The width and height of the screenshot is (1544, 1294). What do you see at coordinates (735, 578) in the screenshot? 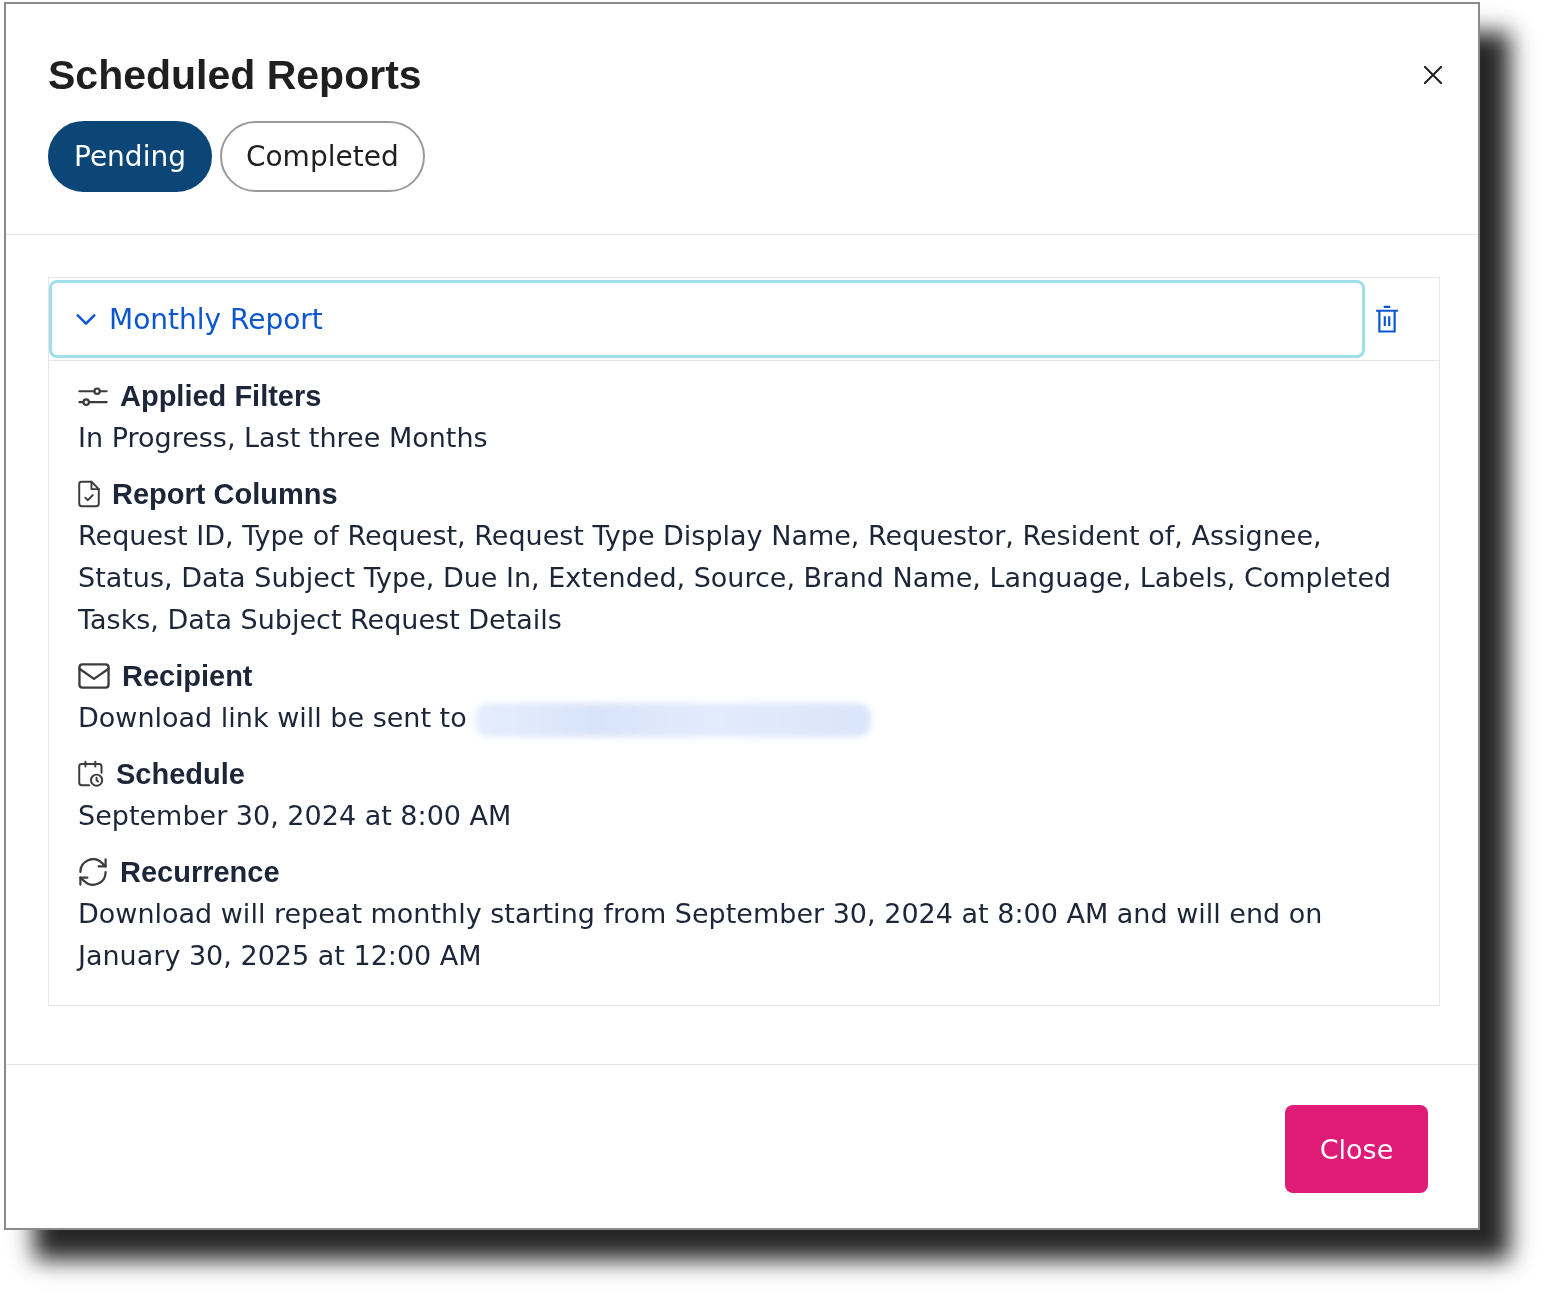
I see `section-text: Request ID, Type of Request, Request Type Display Name, Requestor, Resident of, Assignee, Status, Data Subject Type, Due In, Extended, Source, Brand Name, Language, Labels, Completed Tasks, Data Subject Request Details` at bounding box center [735, 578].